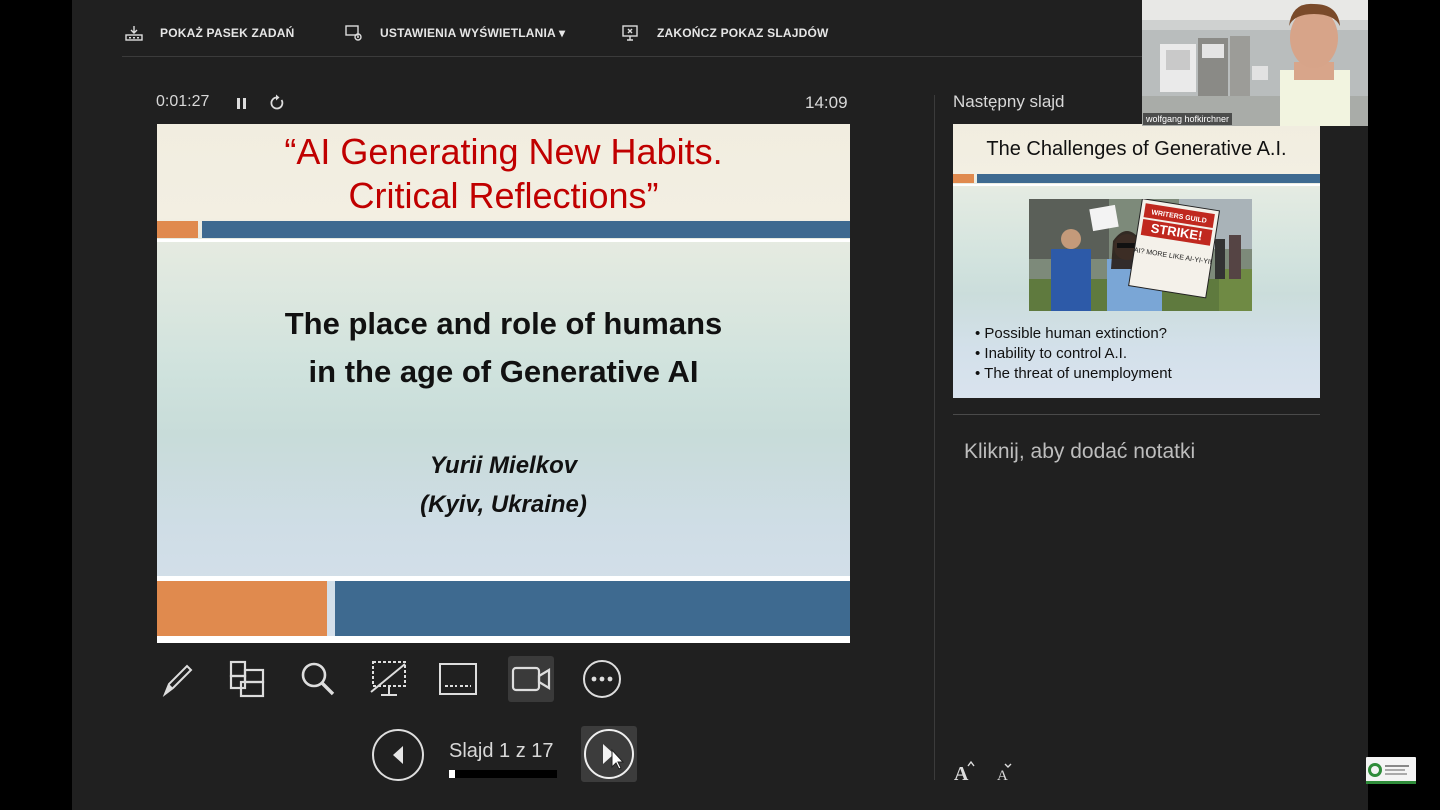  Describe the element at coordinates (503, 371) in the screenshot. I see `slide-subtitle-line: in the age of Generative AI` at that location.